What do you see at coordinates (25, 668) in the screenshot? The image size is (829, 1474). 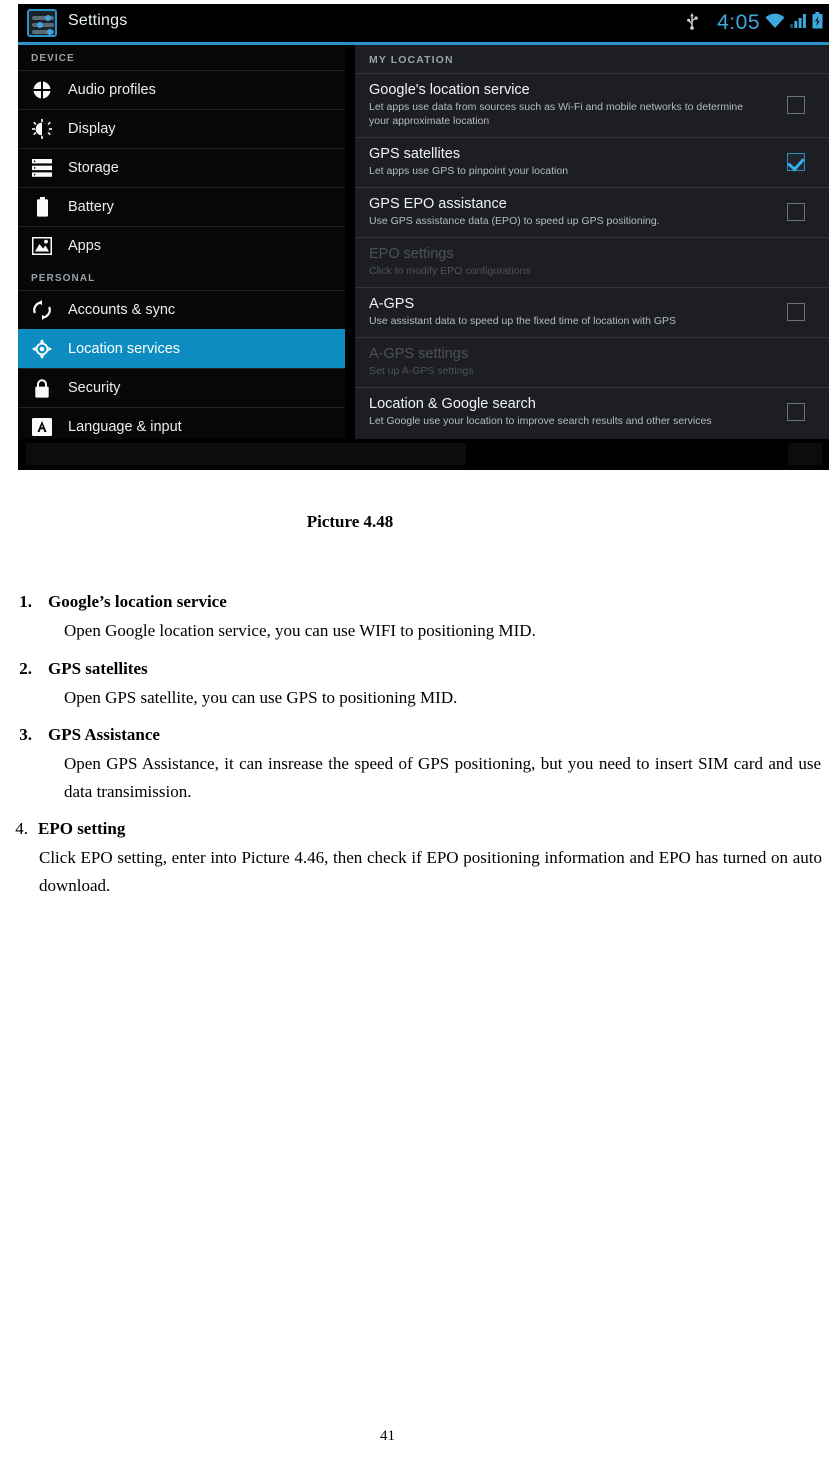 I see `list-number: 2.` at bounding box center [25, 668].